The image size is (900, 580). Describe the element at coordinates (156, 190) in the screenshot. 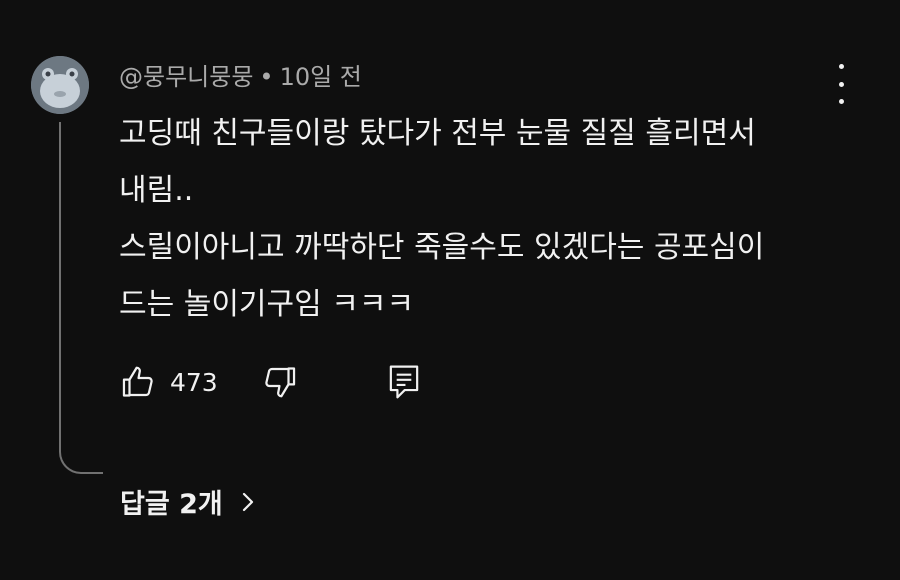

I see `comment-line: 내림..` at that location.